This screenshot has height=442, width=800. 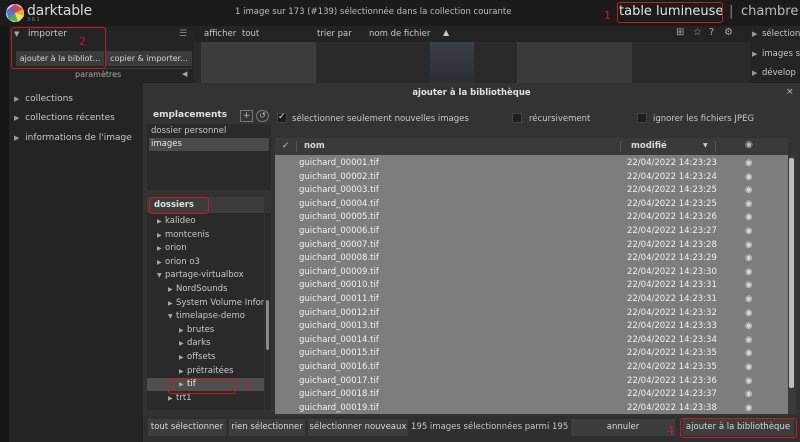 What do you see at coordinates (531, 178) in the screenshot?
I see `file-row: guichard_00002.tif 22/04/2022 14:23:24 ◉` at bounding box center [531, 178].